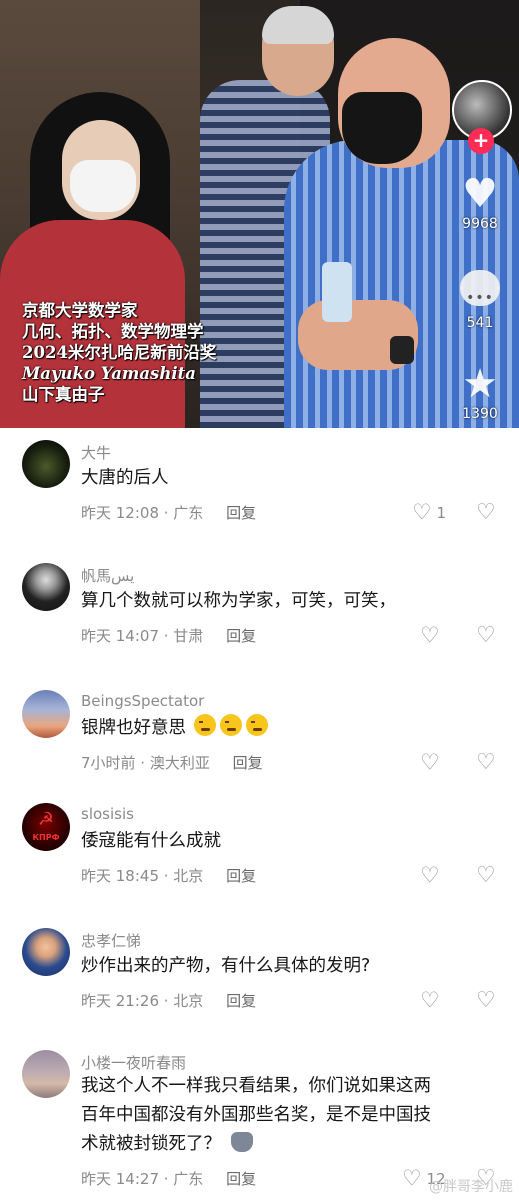 This screenshot has height=1200, width=519. Describe the element at coordinates (142, 513) in the screenshot. I see `comment-time-location: 昨天 12:08 · 广东` at that location.